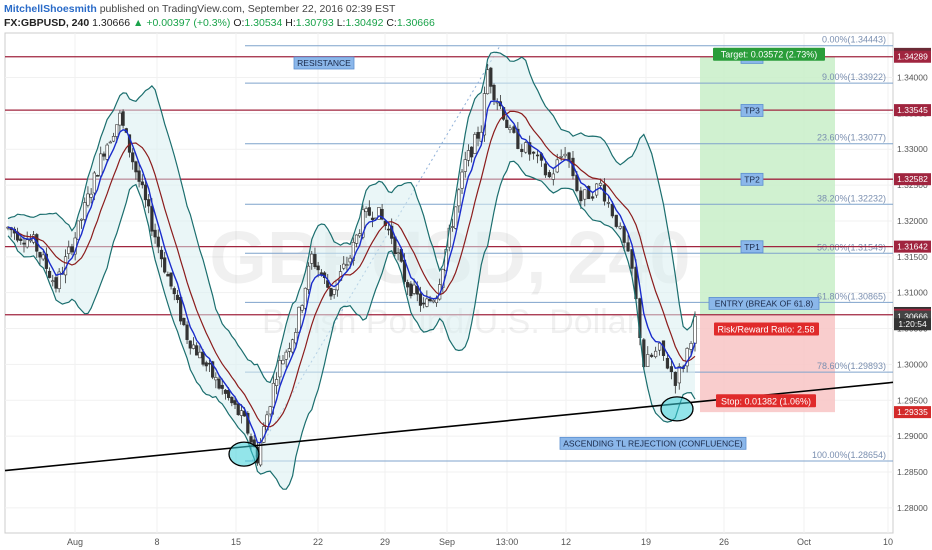  What do you see at coordinates (854, 40) in the screenshot?
I see `fib-level-label: 0.00%(1.34443)` at bounding box center [854, 40].